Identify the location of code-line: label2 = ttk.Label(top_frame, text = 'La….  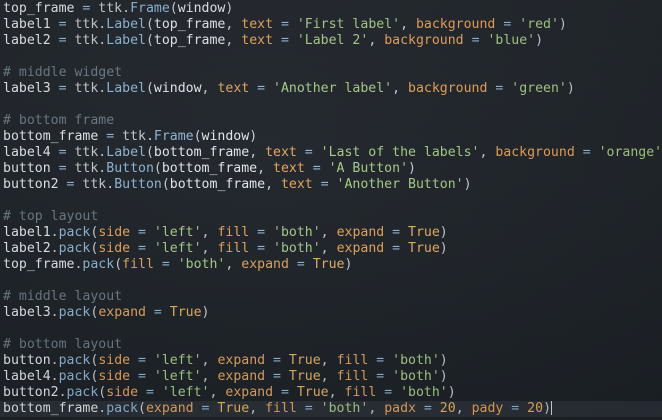
(332, 41).